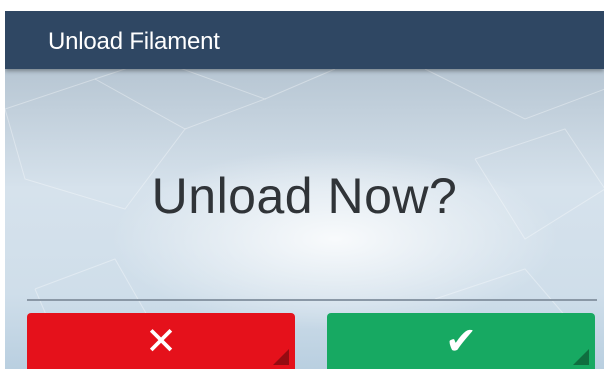  I want to click on confirm-button: ✔, so click(461, 341).